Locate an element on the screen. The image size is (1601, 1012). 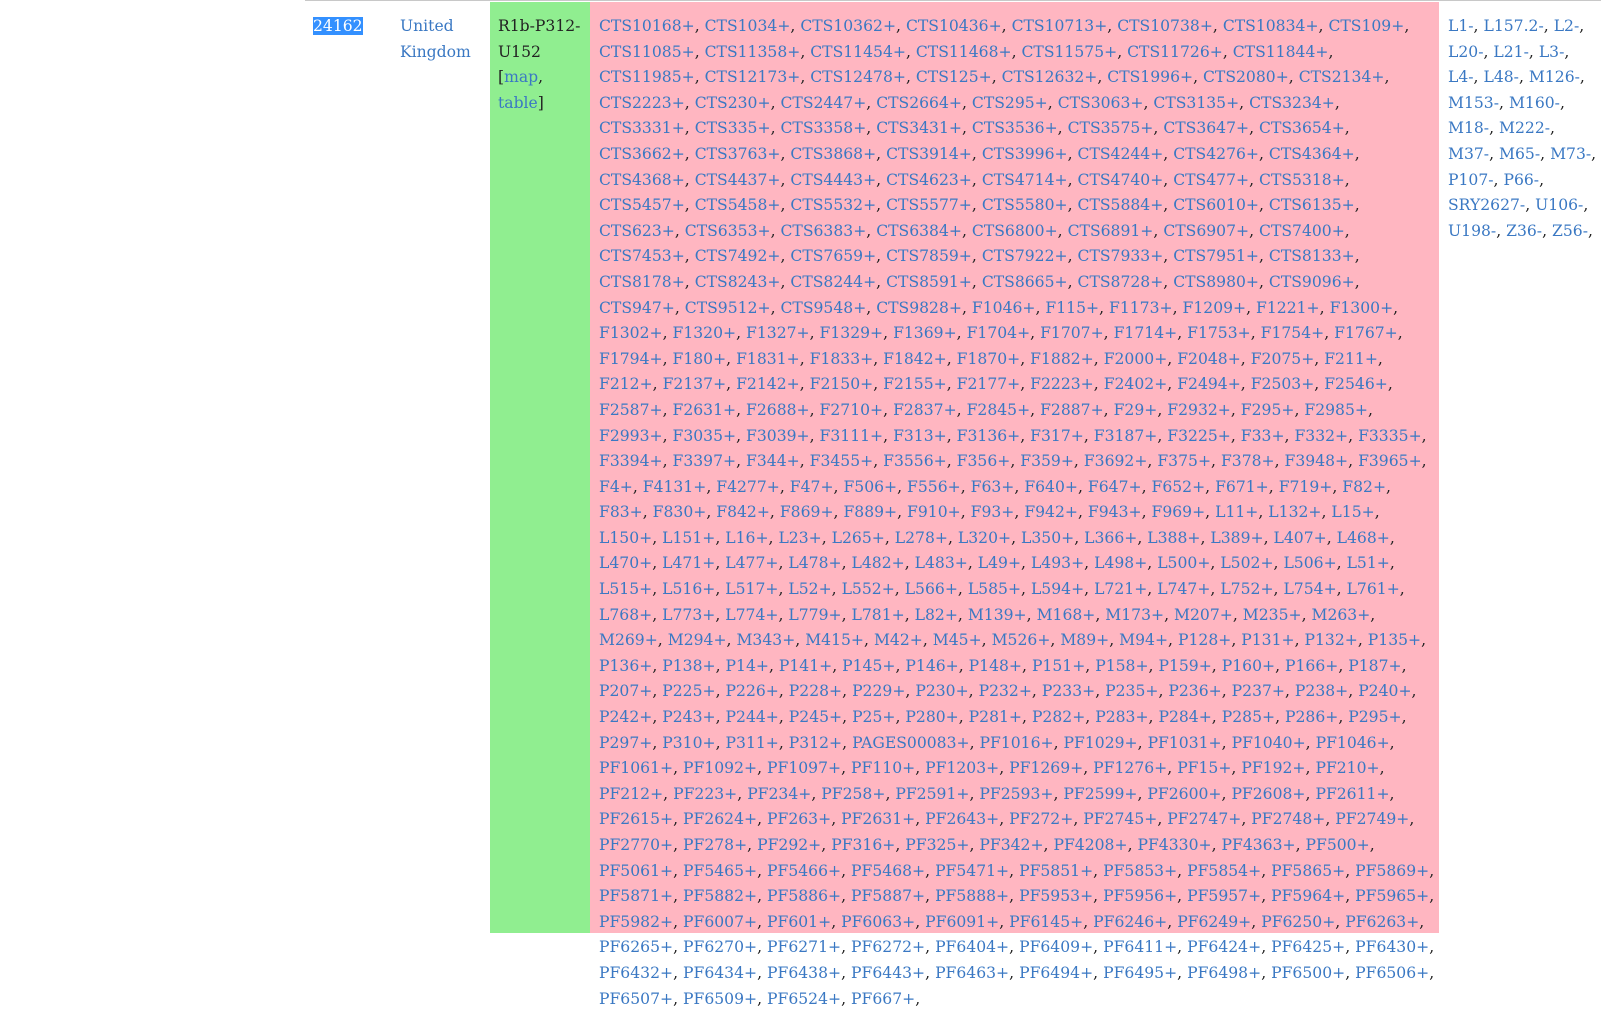
marker-link: M89+ is located at coordinates (1084, 640).